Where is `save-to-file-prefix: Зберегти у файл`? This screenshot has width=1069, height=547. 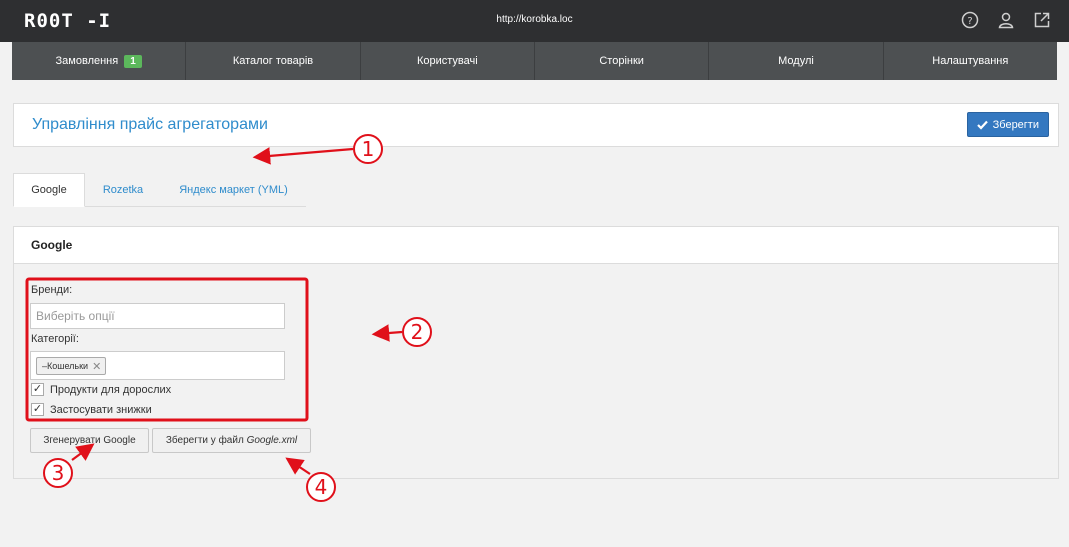 save-to-file-prefix: Зберегти у файл is located at coordinates (206, 440).